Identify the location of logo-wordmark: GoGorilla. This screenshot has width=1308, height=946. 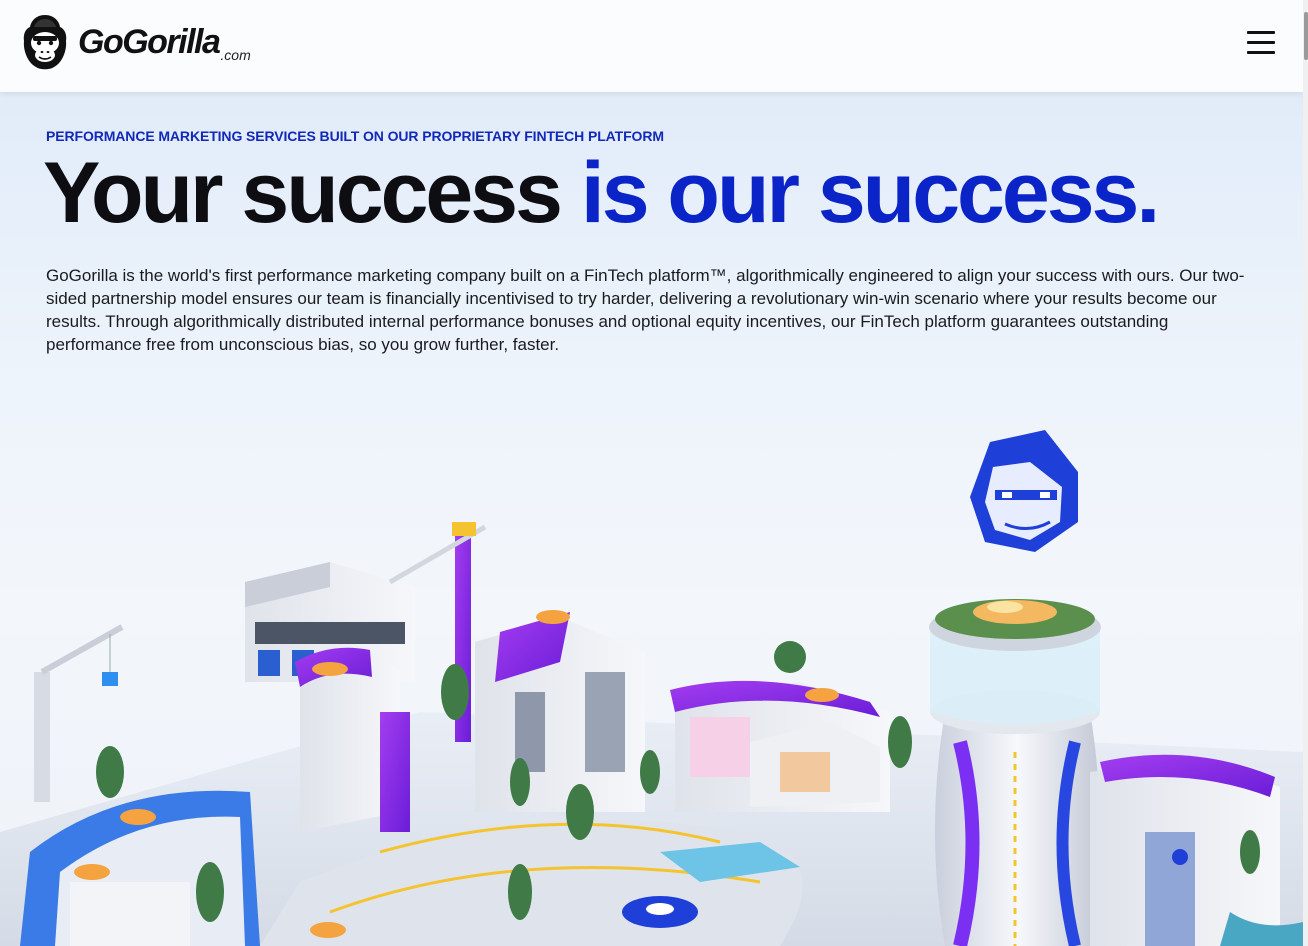
(149, 42).